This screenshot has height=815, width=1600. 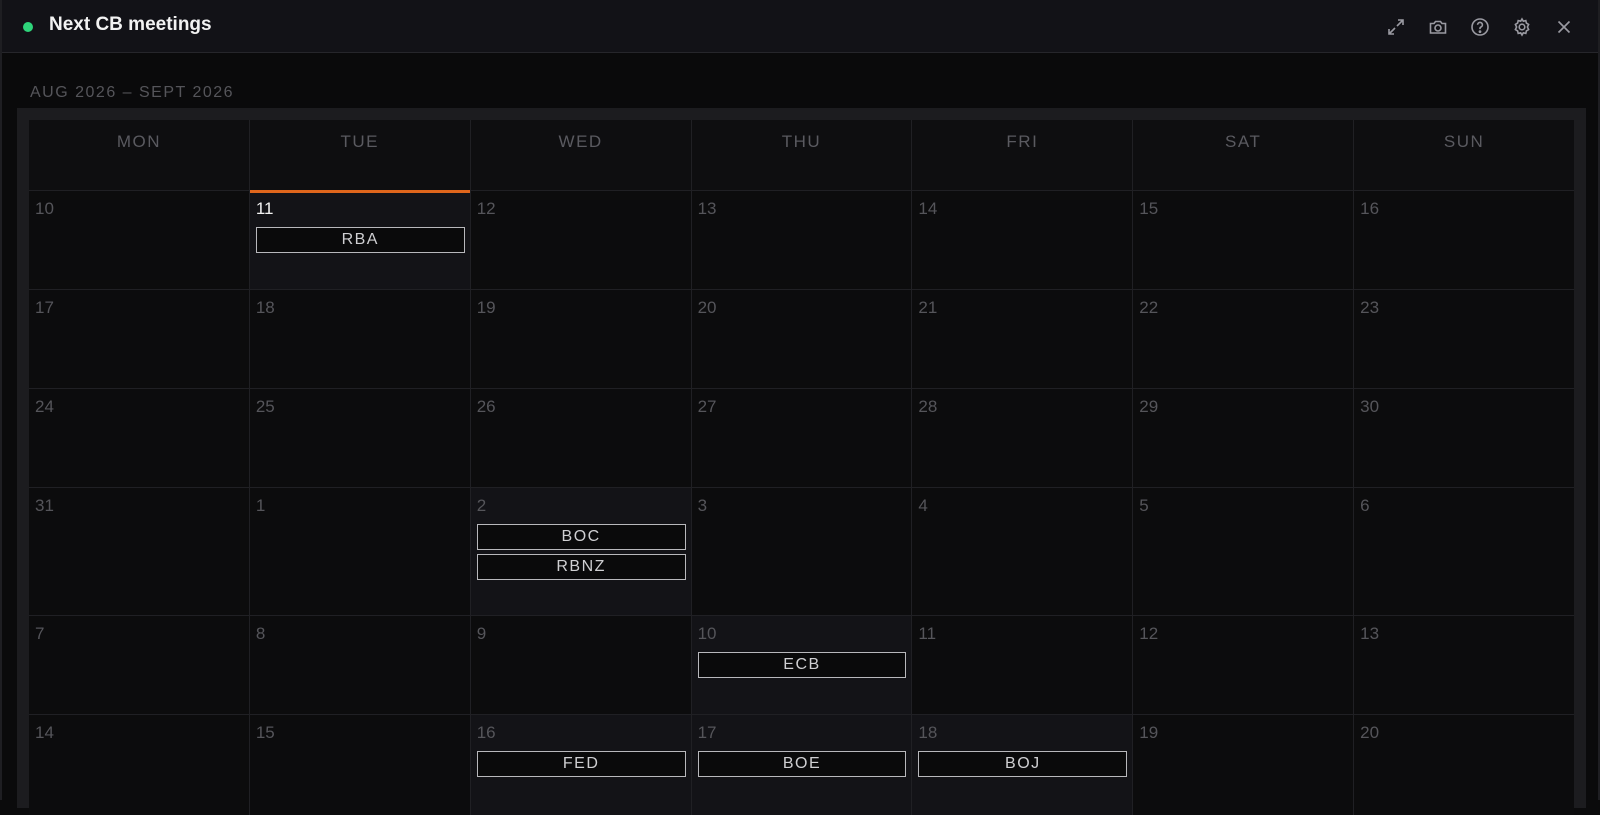 I want to click on day-cell: 17 BOE, so click(x=801, y=765).